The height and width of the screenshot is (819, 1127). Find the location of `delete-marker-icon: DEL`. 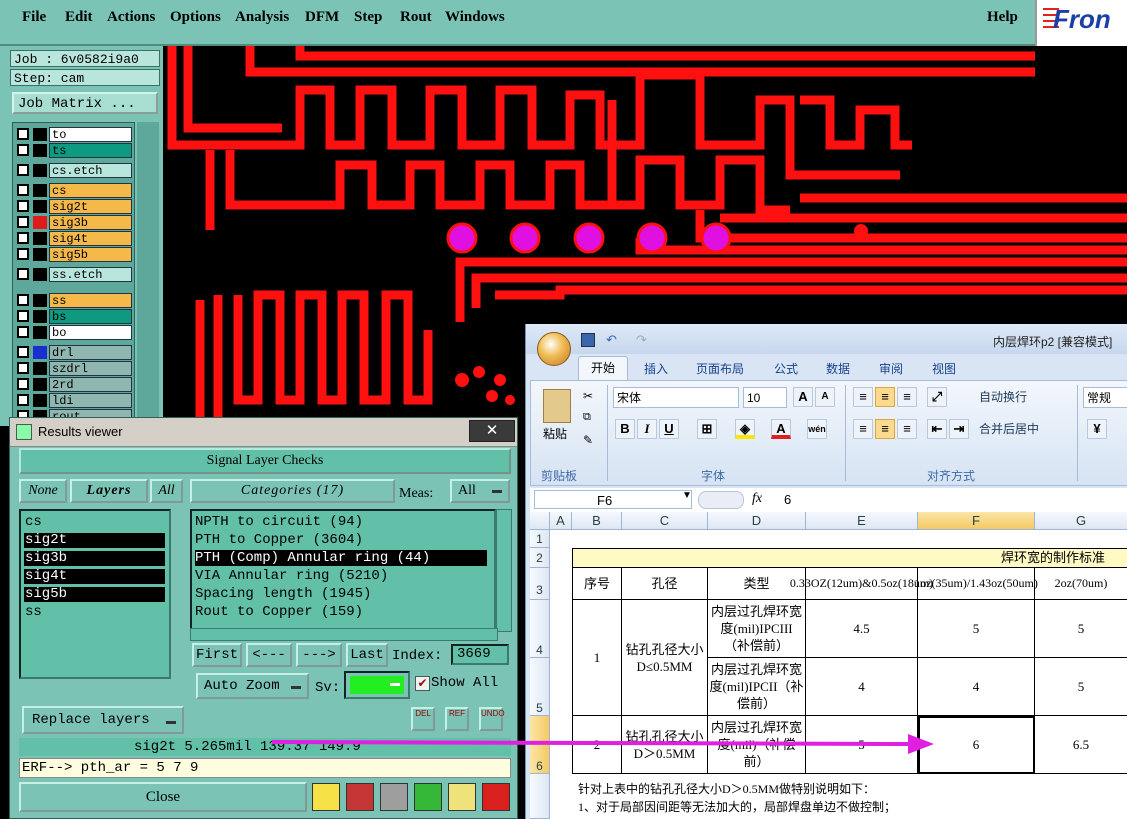

delete-marker-icon: DEL is located at coordinates (423, 719).